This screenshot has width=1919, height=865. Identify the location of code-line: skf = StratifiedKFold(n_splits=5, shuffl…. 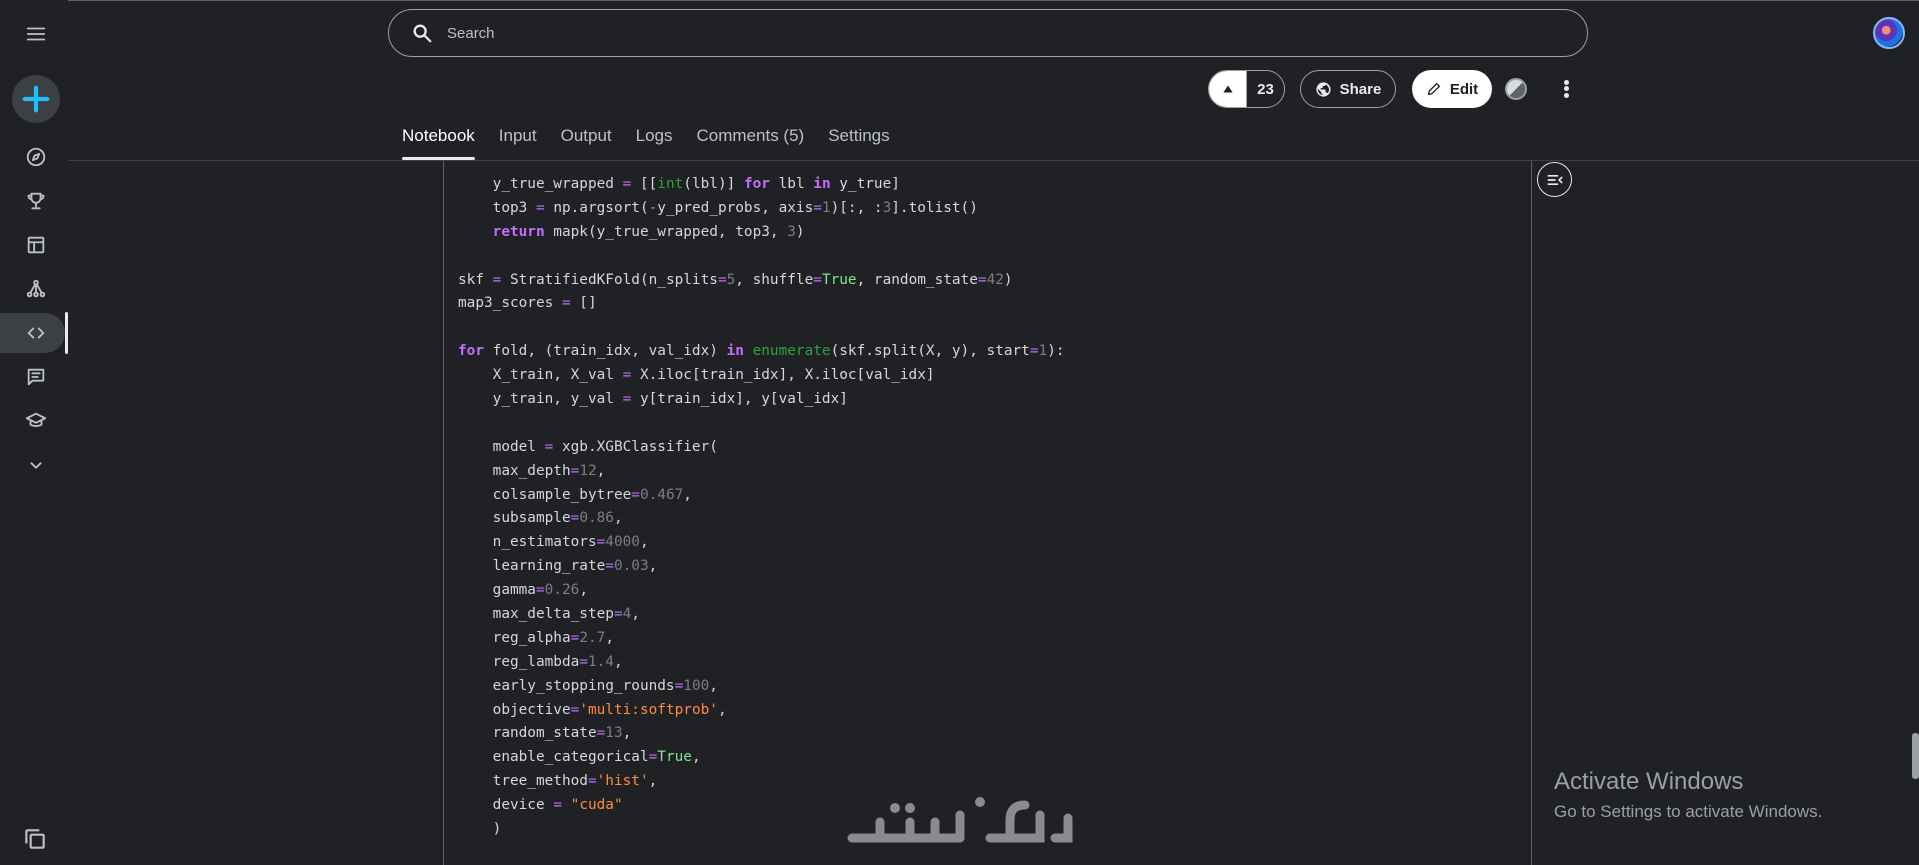
(761, 281).